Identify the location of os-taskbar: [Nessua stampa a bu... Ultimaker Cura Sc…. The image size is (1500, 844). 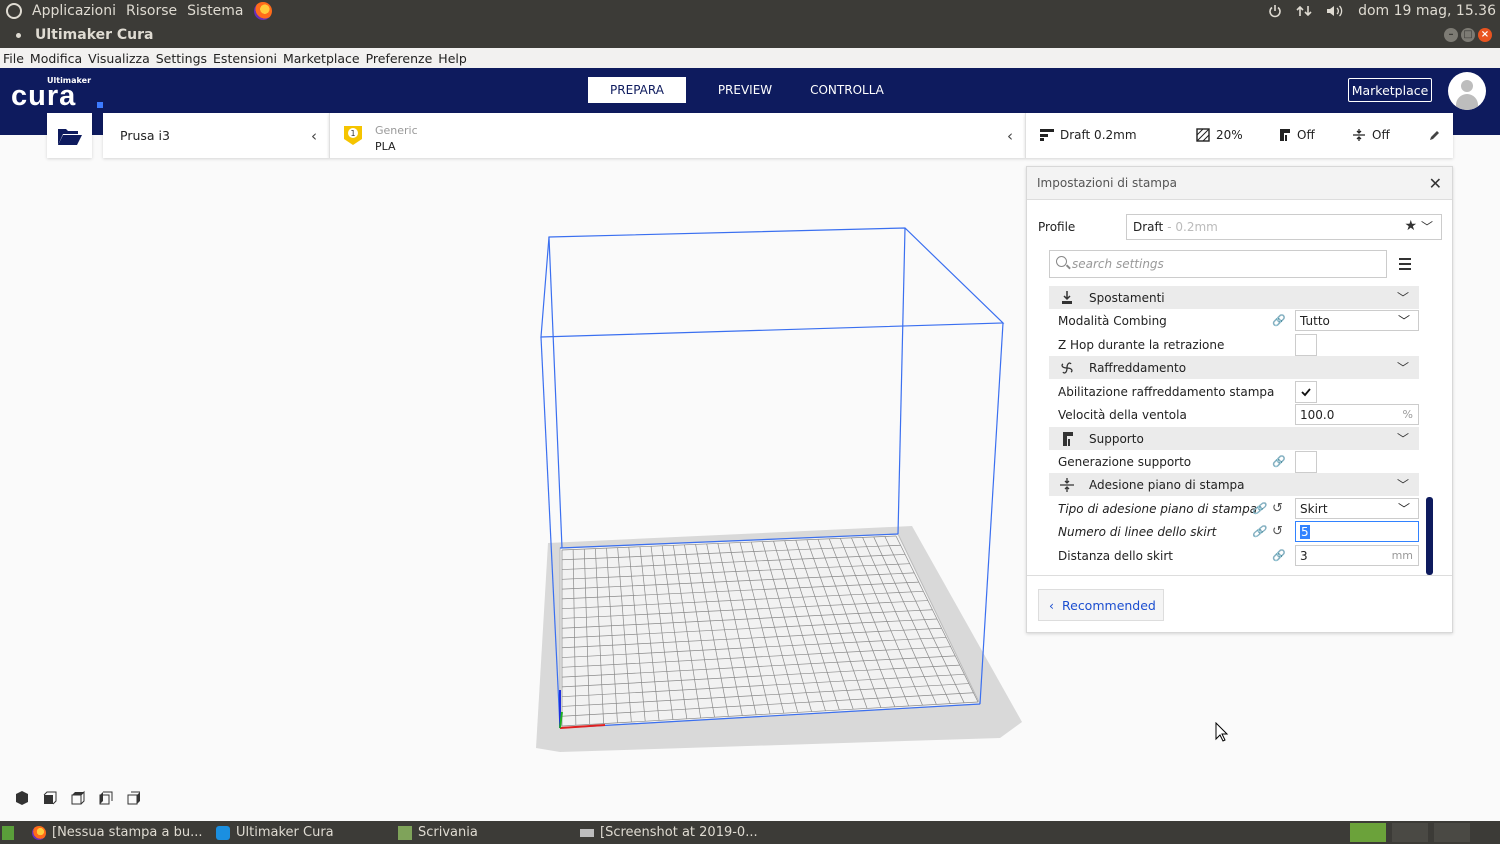
(750, 832).